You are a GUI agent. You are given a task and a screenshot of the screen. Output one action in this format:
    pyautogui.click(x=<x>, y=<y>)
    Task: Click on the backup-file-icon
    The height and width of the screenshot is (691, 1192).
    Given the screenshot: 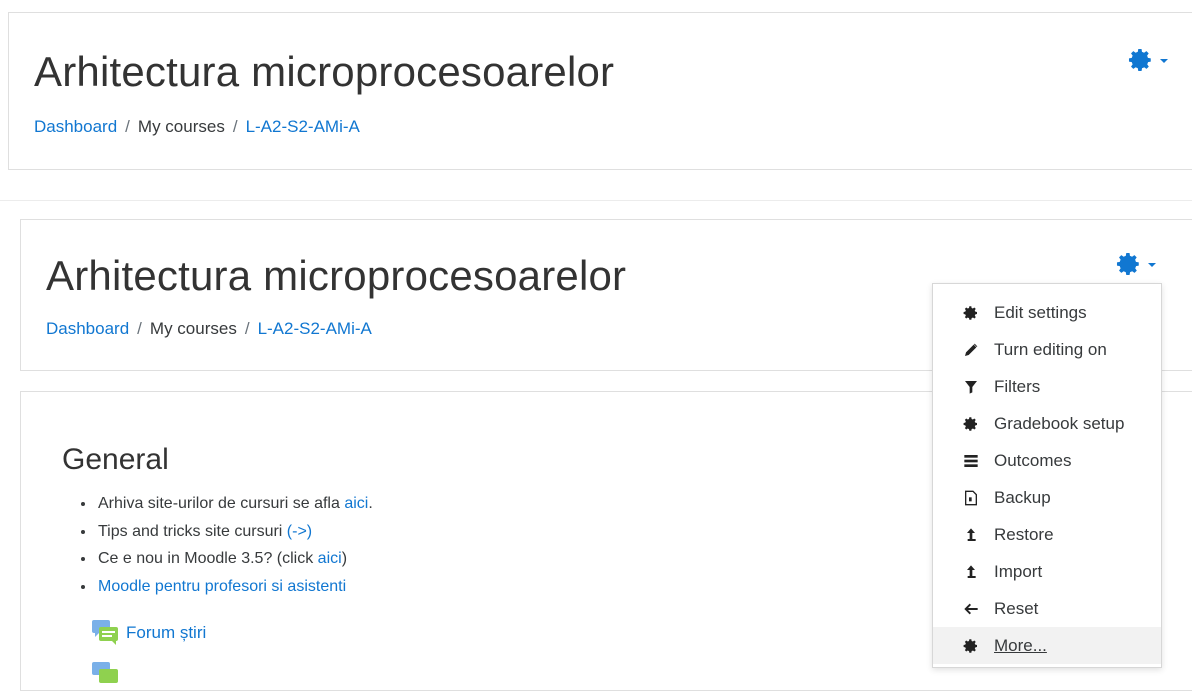 What is the action you would take?
    pyautogui.click(x=971, y=498)
    